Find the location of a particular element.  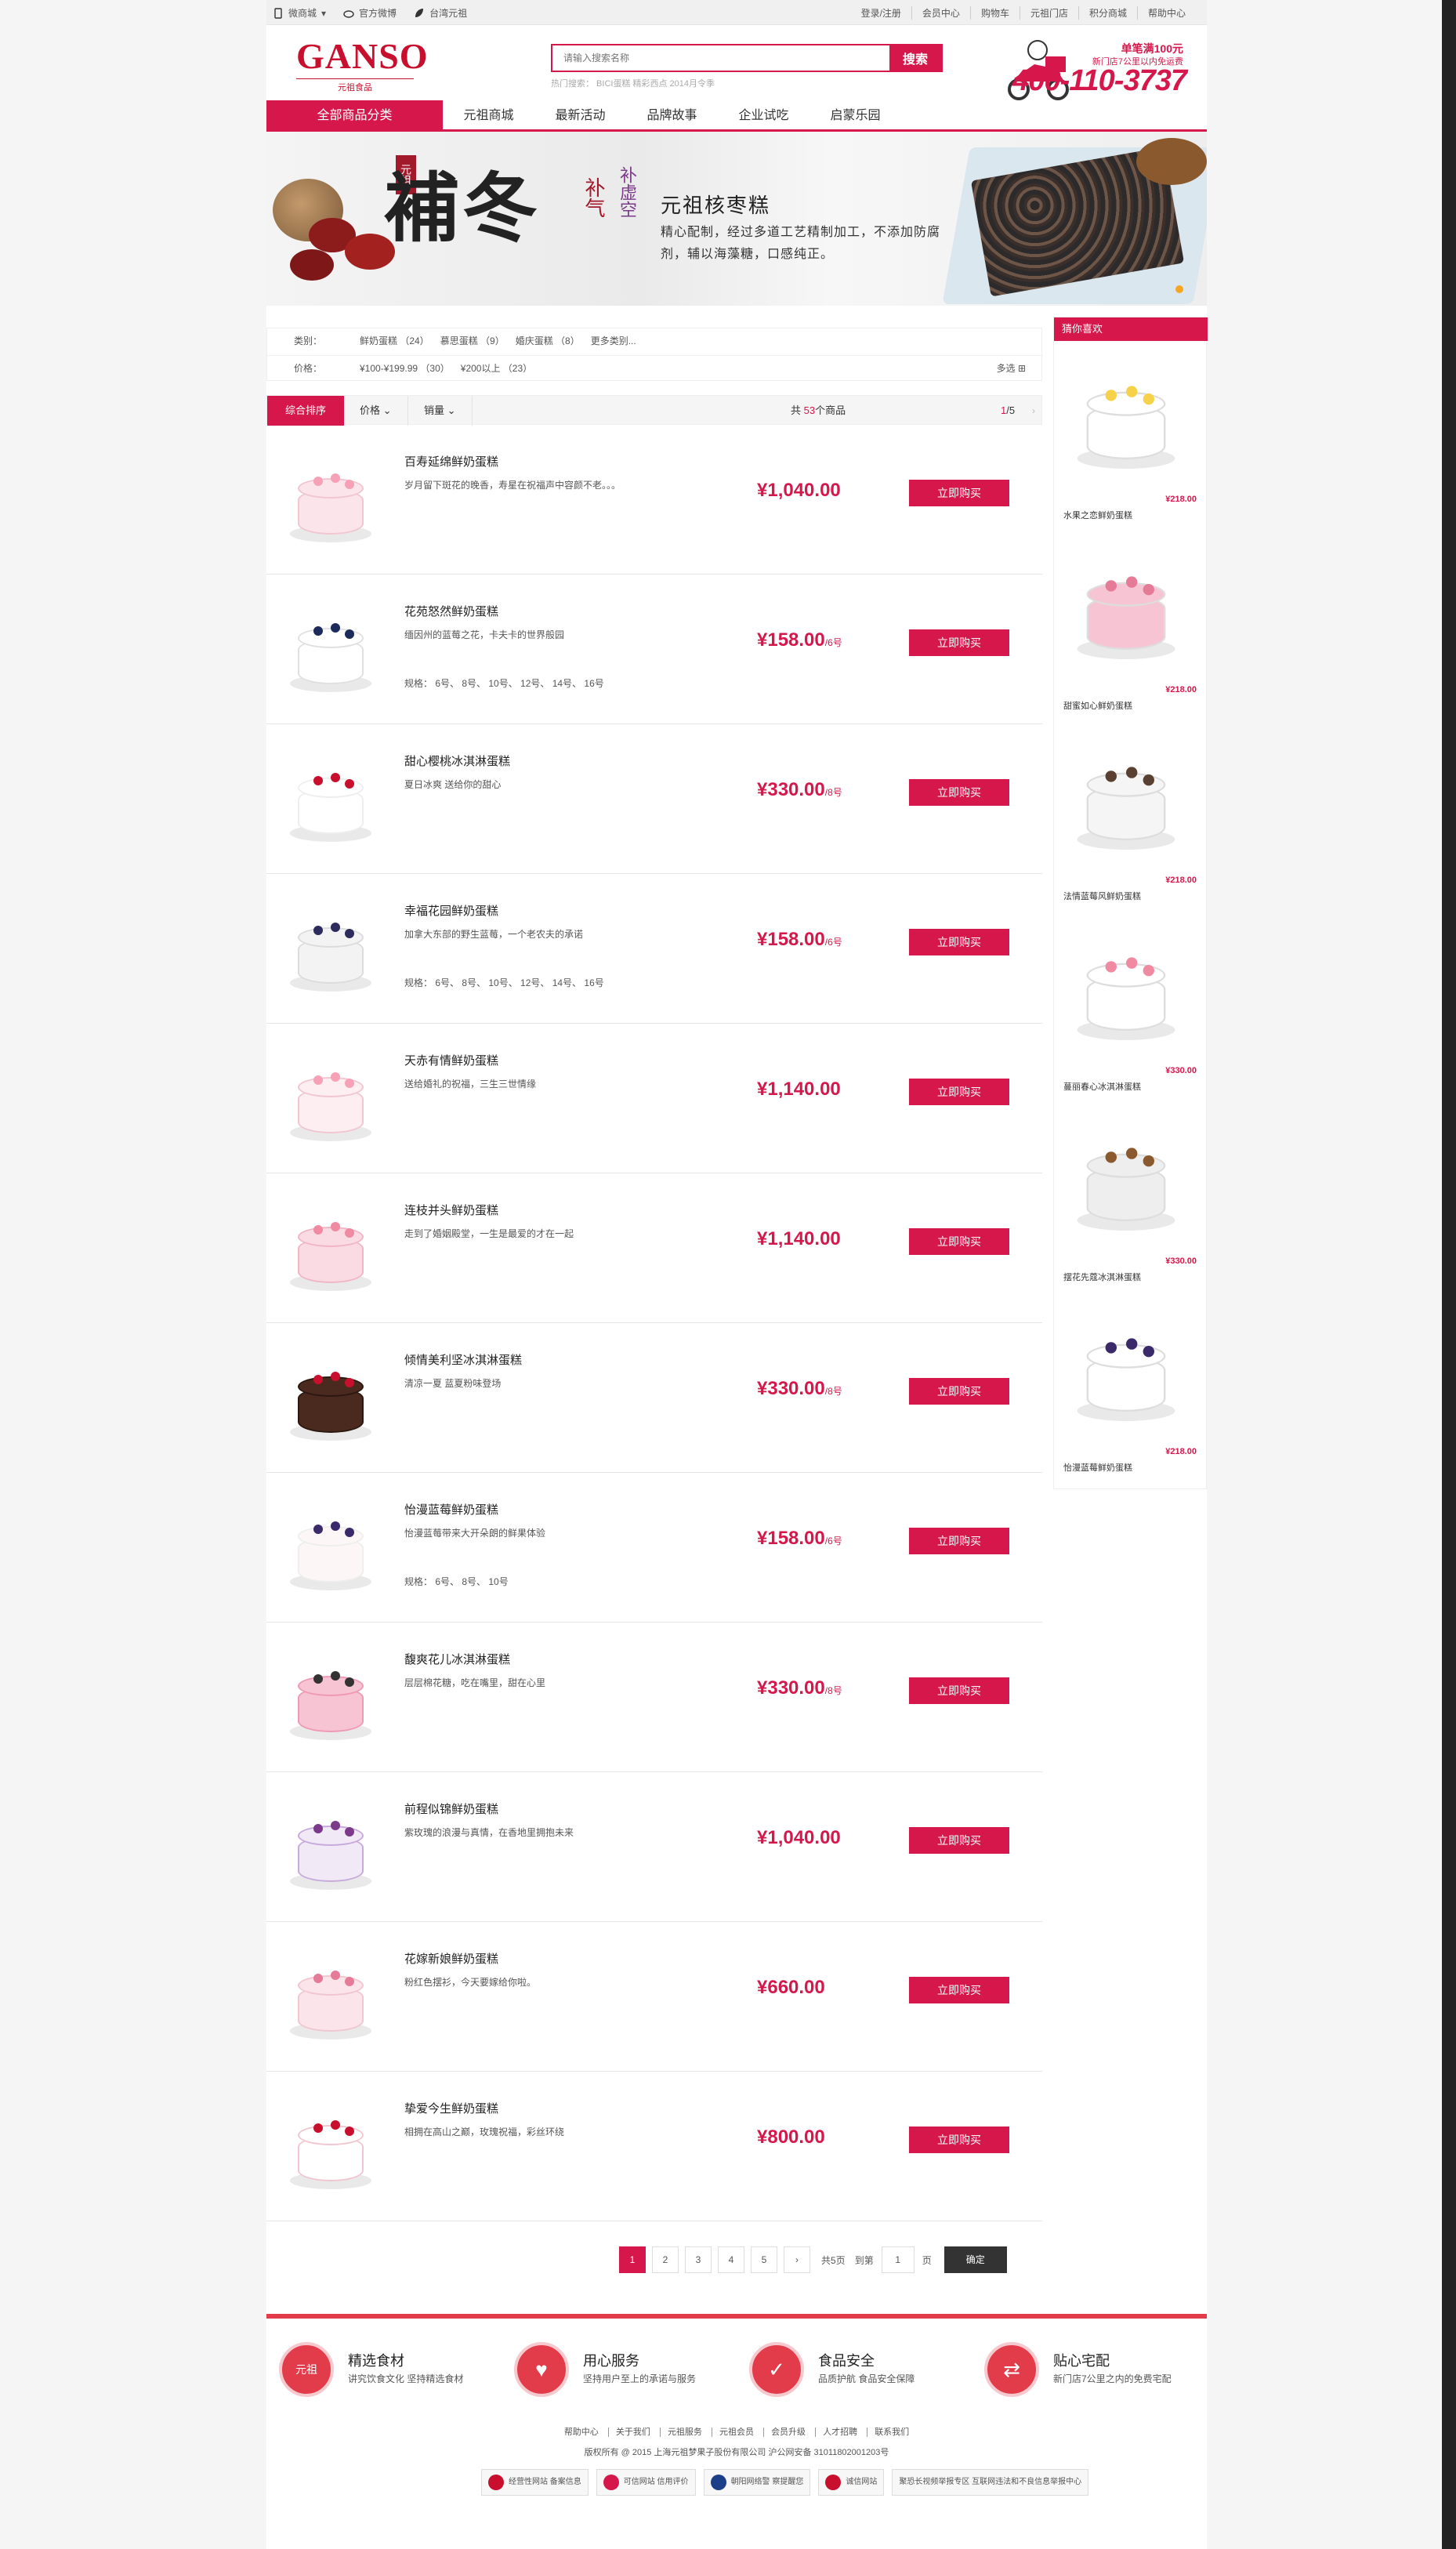

product-name: 前程似锦鲜奶蛋糕 is located at coordinates (451, 1809).